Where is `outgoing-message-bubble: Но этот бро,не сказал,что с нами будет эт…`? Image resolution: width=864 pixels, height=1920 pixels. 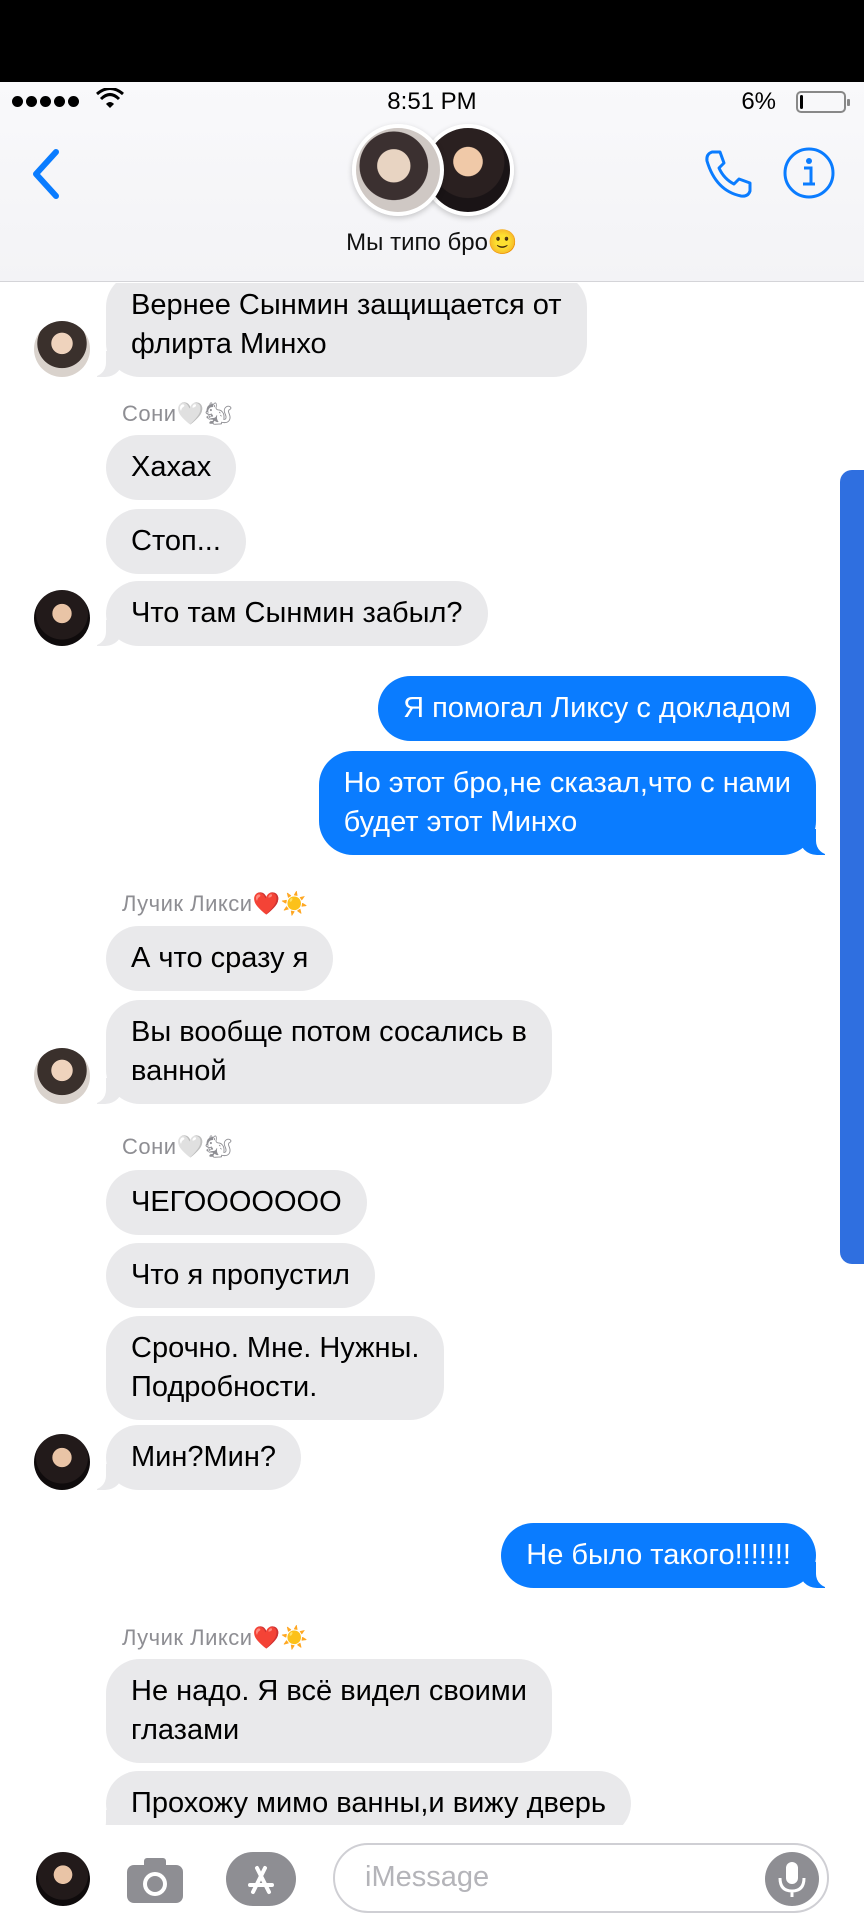 outgoing-message-bubble: Но этот бро,не сказал,что с нами будет эт… is located at coordinates (578, 803).